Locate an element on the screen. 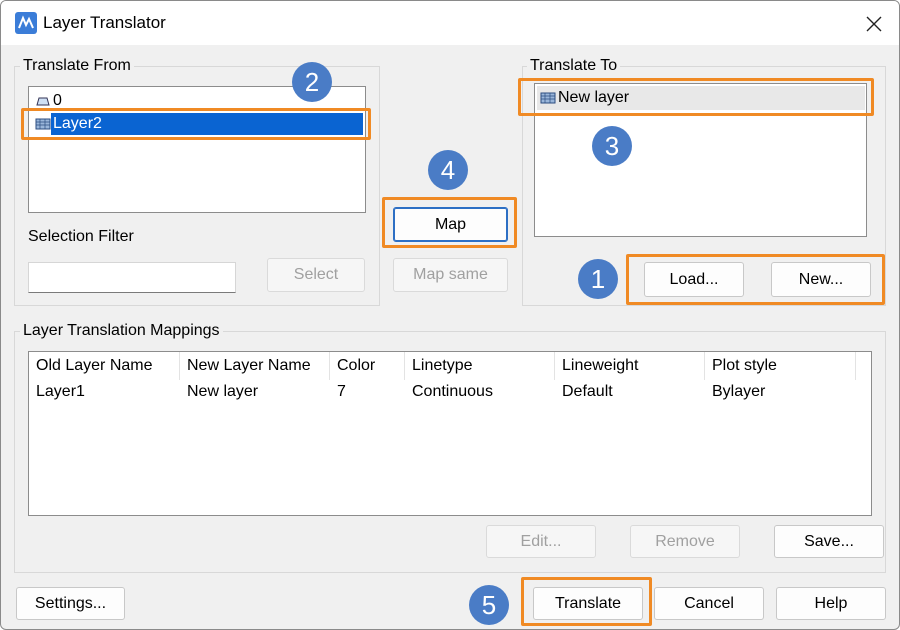 Image resolution: width=900 pixels, height=630 pixels. mappings-label: Layer Translation Mappings is located at coordinates (121, 331).